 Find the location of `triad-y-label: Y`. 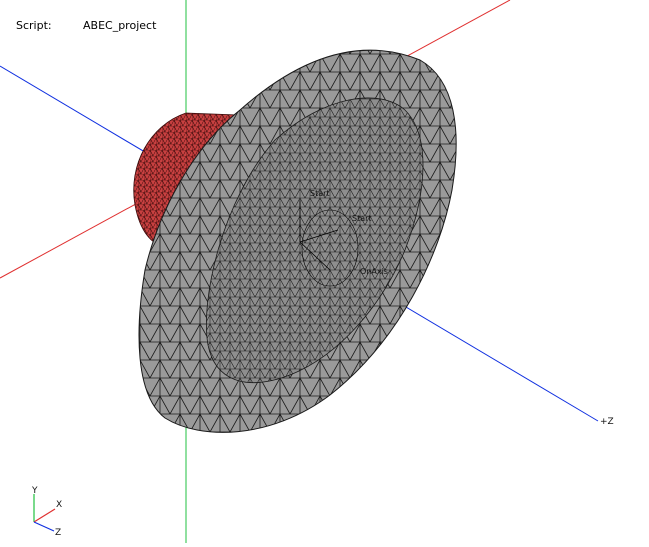

triad-y-label: Y is located at coordinates (34, 491).